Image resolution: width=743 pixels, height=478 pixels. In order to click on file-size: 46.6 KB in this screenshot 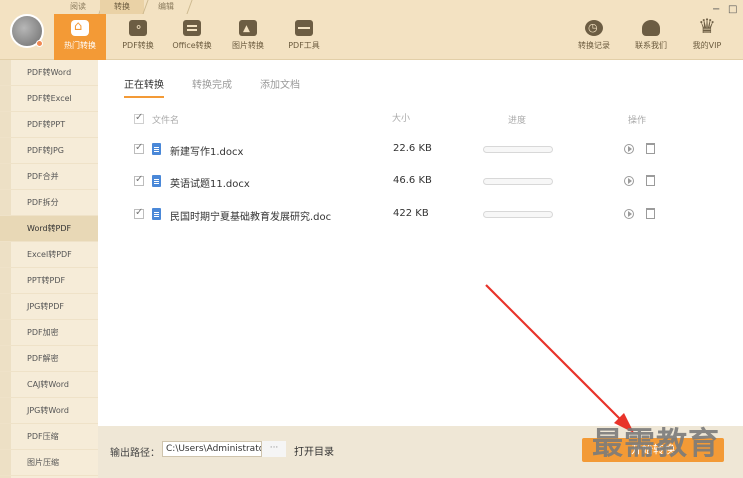, I will do `click(412, 180)`.